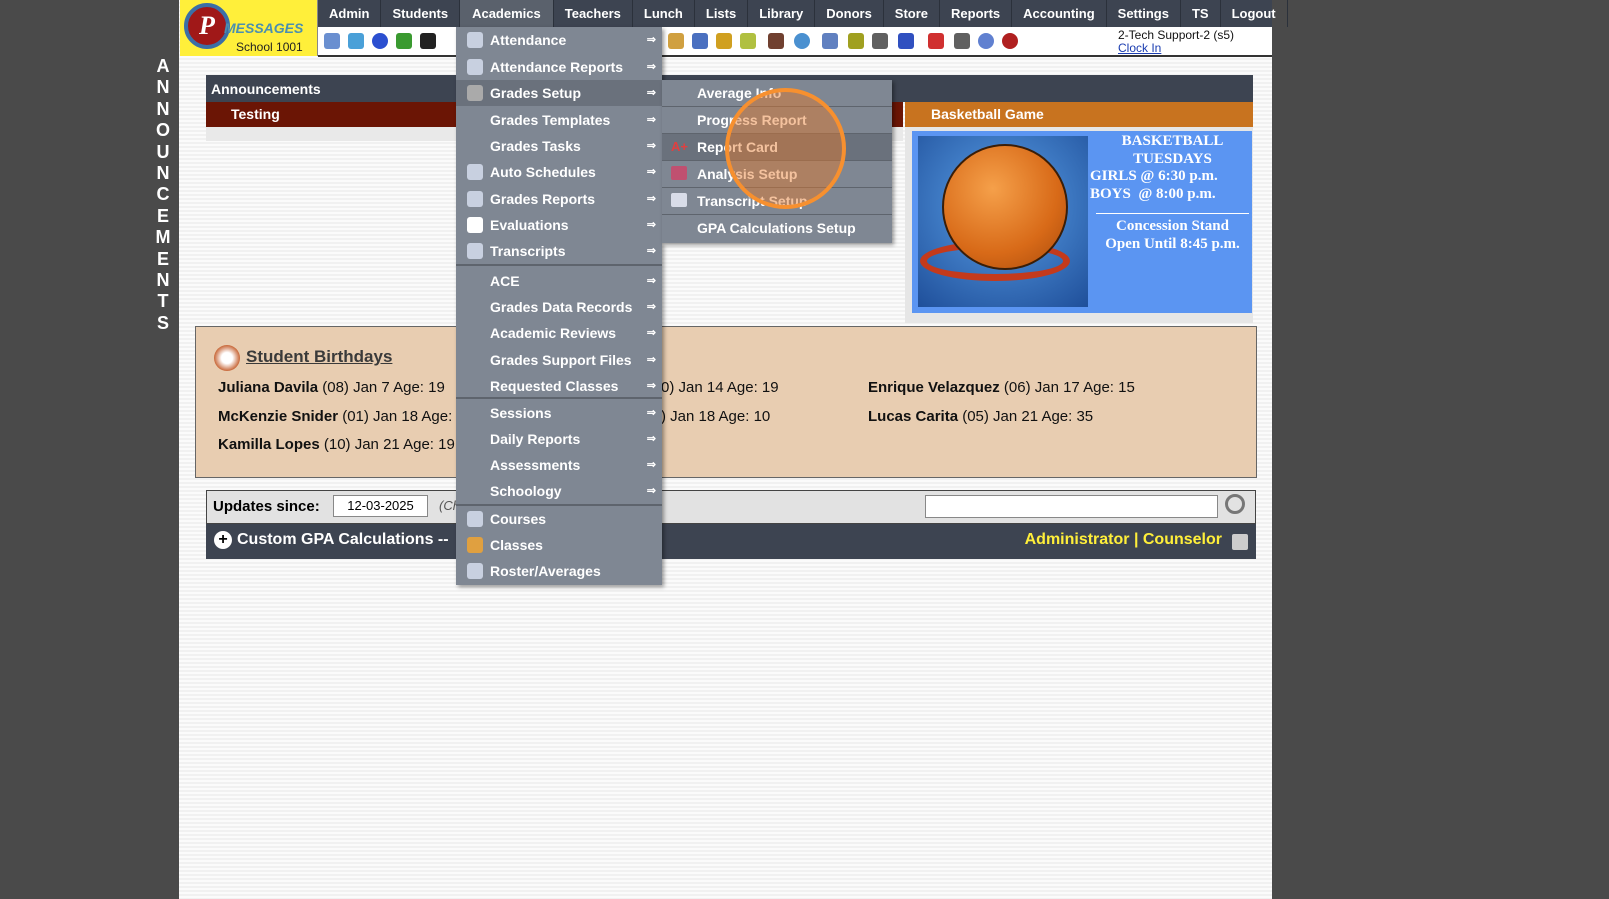  I want to click on basketball-image, so click(1003, 221).